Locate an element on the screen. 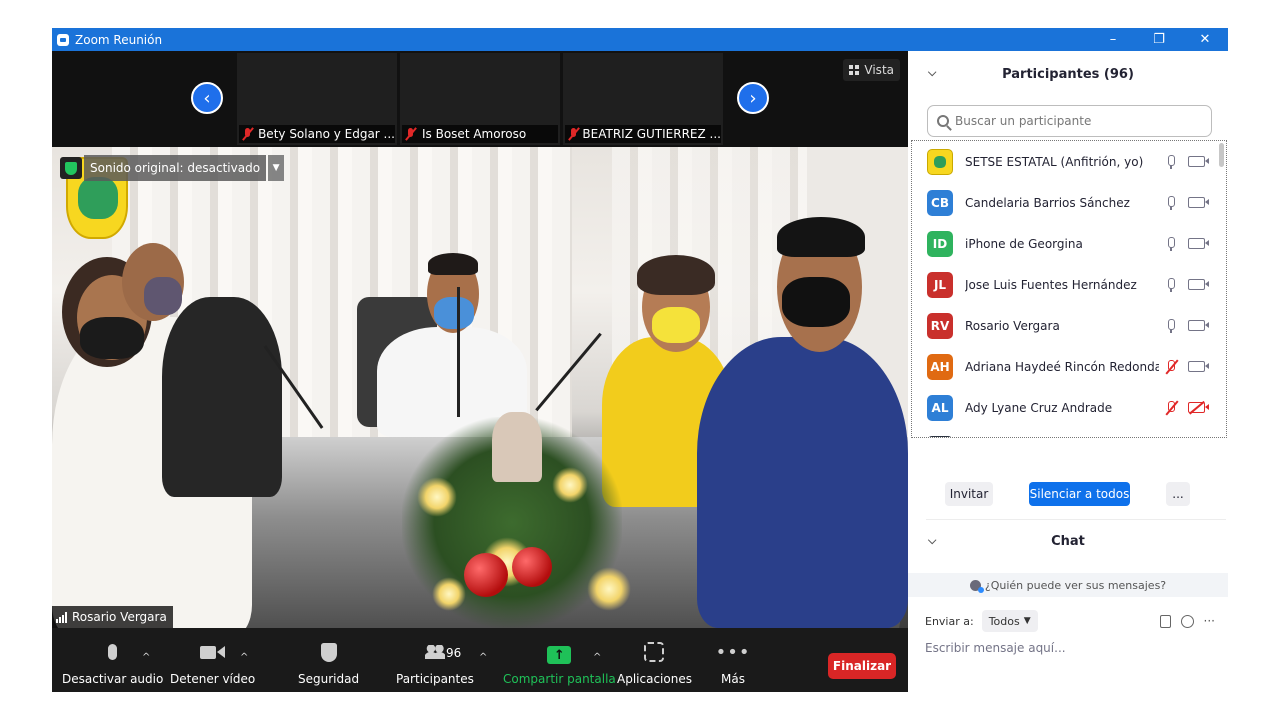 This screenshot has width=1280, height=720. participant-row is located at coordinates (1065, 432).